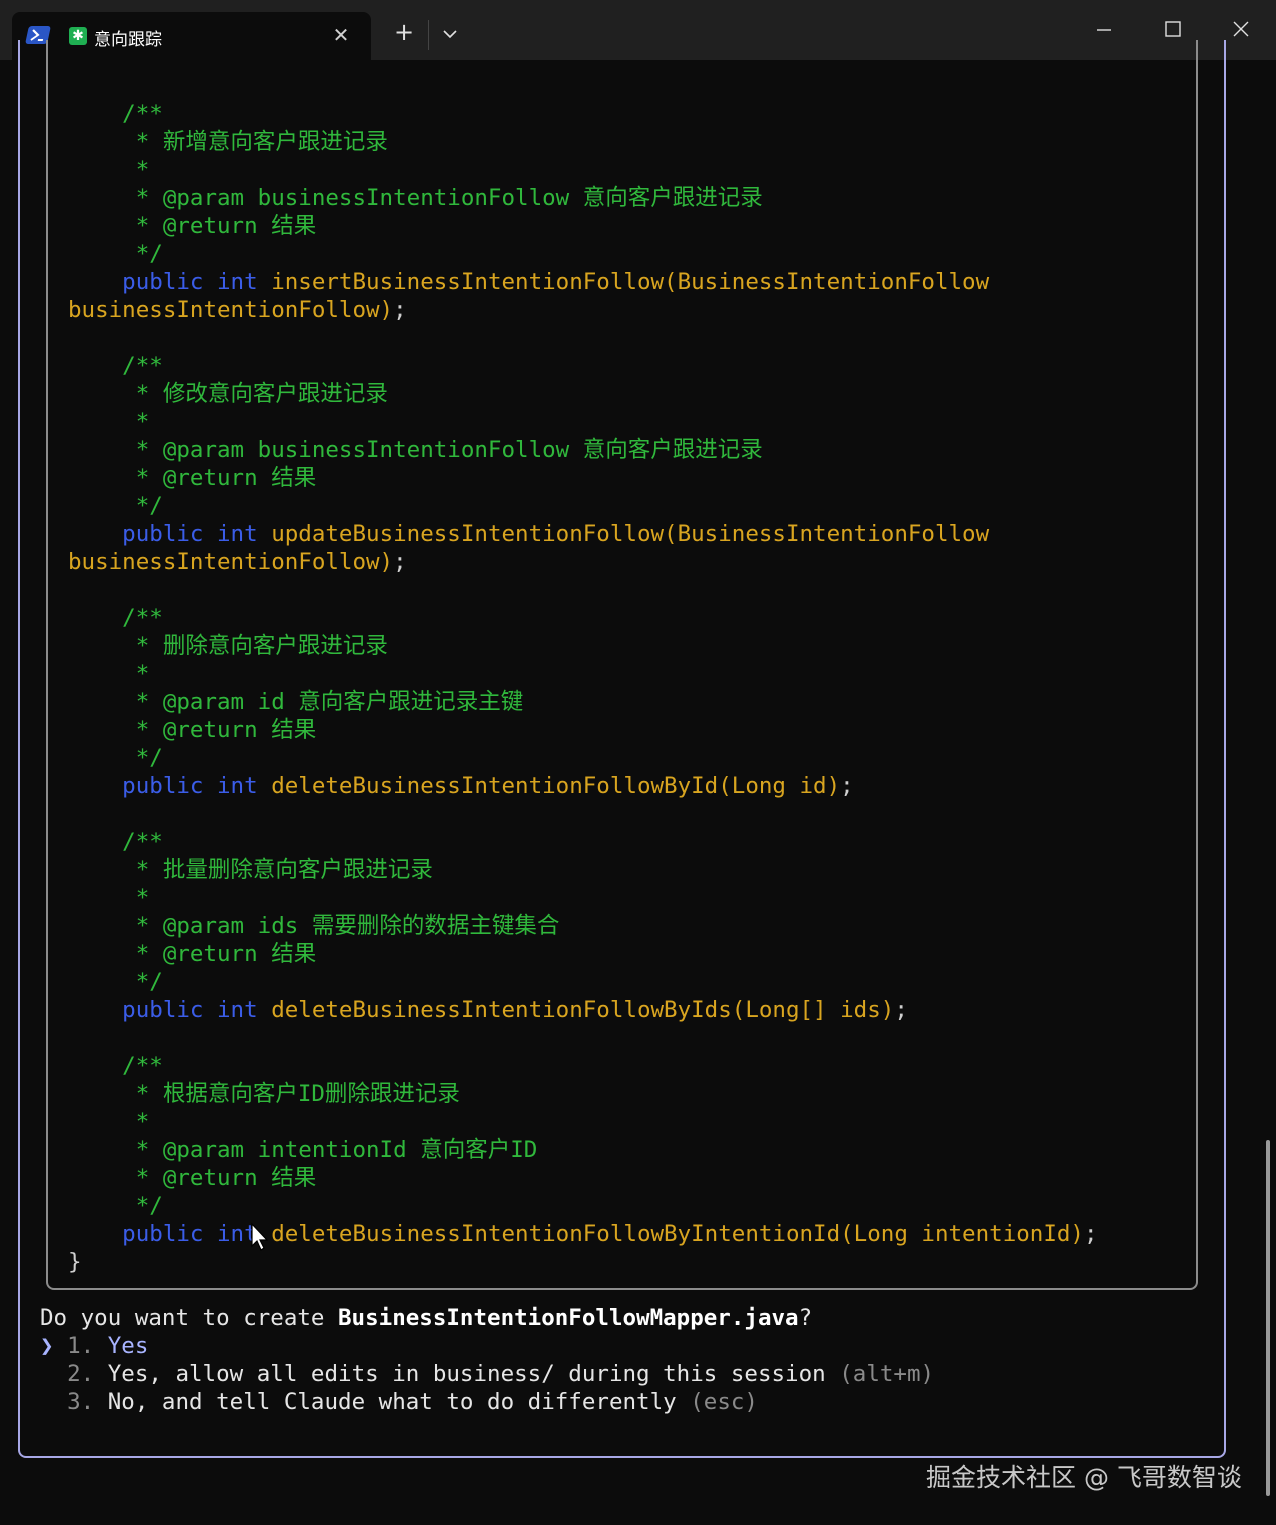 The image size is (1276, 1525). I want to click on code-token: * @param id 意向客户跟进记录主键, so click(296, 702).